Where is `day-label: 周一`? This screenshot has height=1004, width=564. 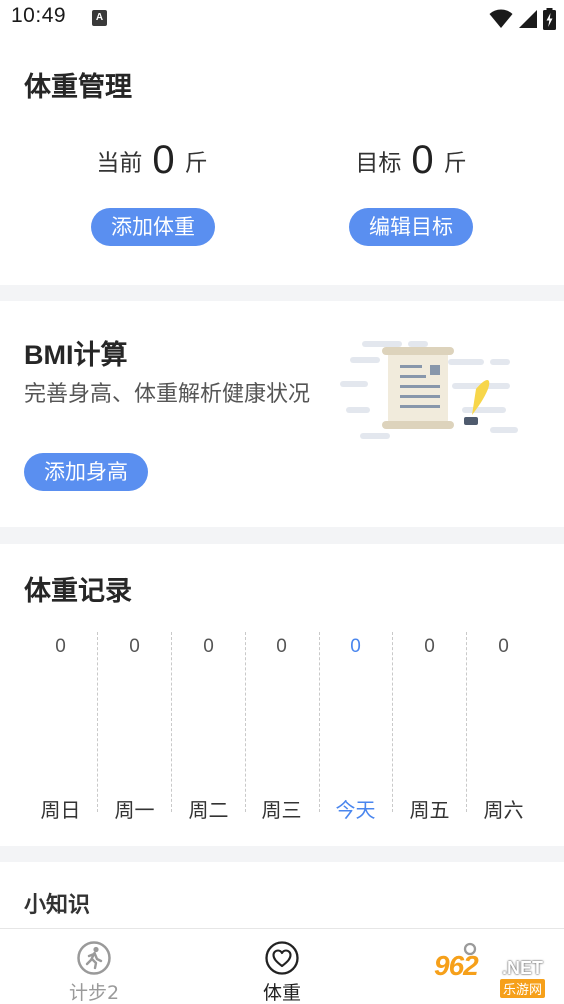 day-label: 周一 is located at coordinates (134, 810).